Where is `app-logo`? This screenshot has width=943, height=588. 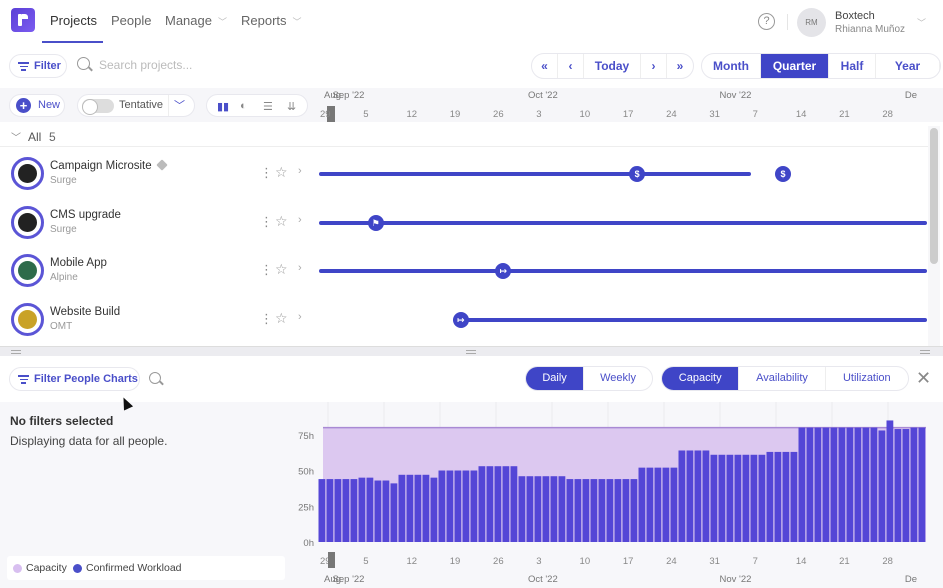
app-logo is located at coordinates (23, 20).